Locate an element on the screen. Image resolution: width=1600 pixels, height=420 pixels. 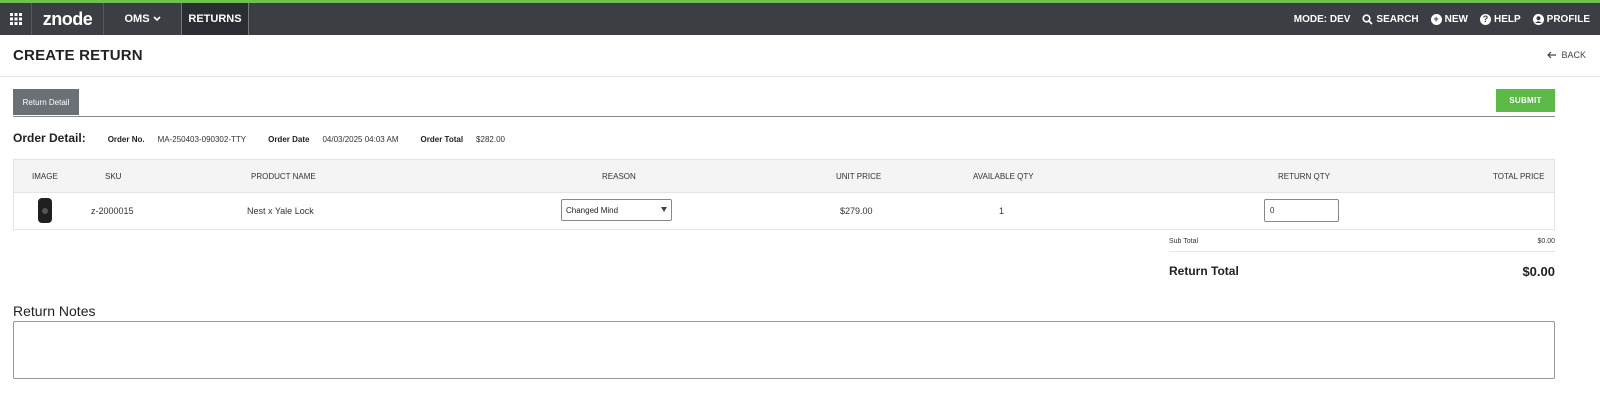
tab-return-detail: Return Detail is located at coordinates (46, 102).